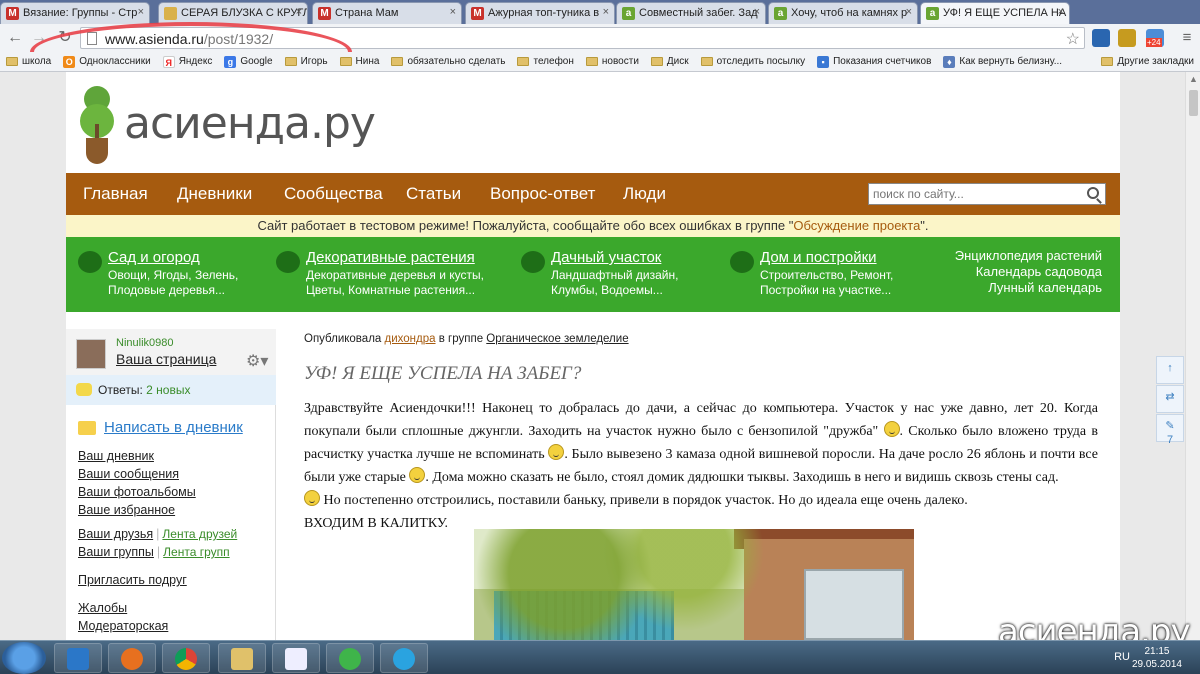 This screenshot has height=674, width=1200. Describe the element at coordinates (823, 61) in the screenshot. I see `windows-icon: ▪` at that location.